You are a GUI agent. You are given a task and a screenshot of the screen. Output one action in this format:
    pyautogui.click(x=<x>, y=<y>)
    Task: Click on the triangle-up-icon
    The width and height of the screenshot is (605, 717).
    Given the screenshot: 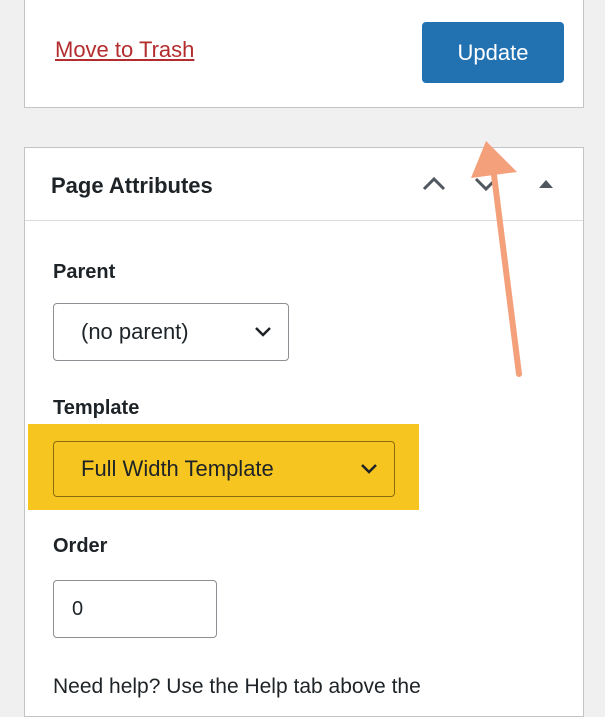 What is the action you would take?
    pyautogui.click(x=546, y=183)
    